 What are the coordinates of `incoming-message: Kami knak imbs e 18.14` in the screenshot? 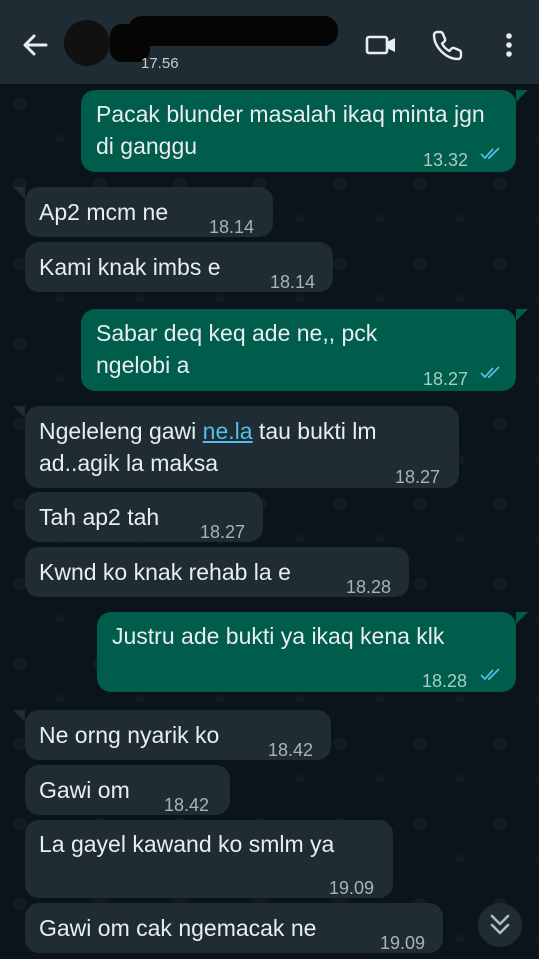 It's located at (179, 267).